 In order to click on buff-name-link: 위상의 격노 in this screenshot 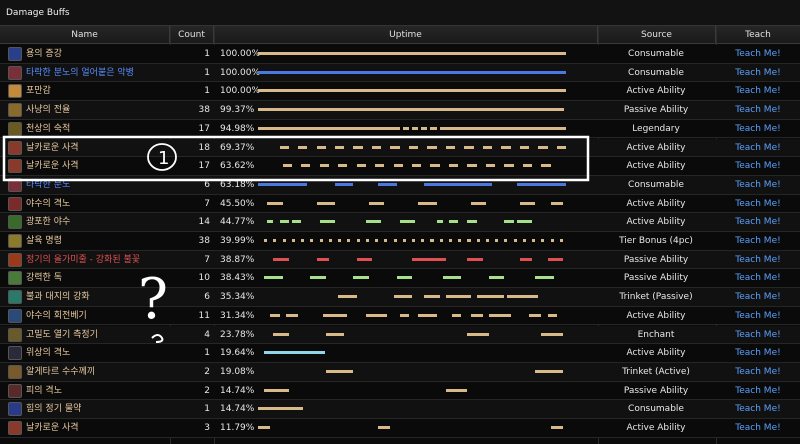, I will do `click(96, 353)`.